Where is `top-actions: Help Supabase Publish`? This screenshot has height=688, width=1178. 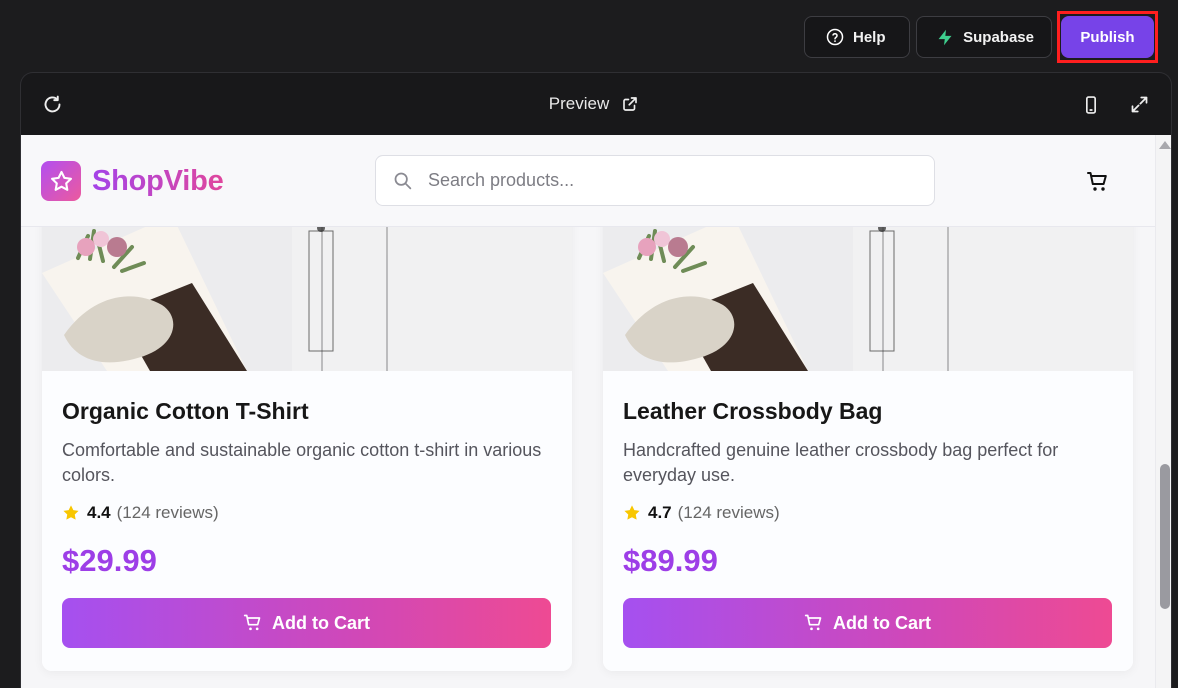 top-actions: Help Supabase Publish is located at coordinates (981, 37).